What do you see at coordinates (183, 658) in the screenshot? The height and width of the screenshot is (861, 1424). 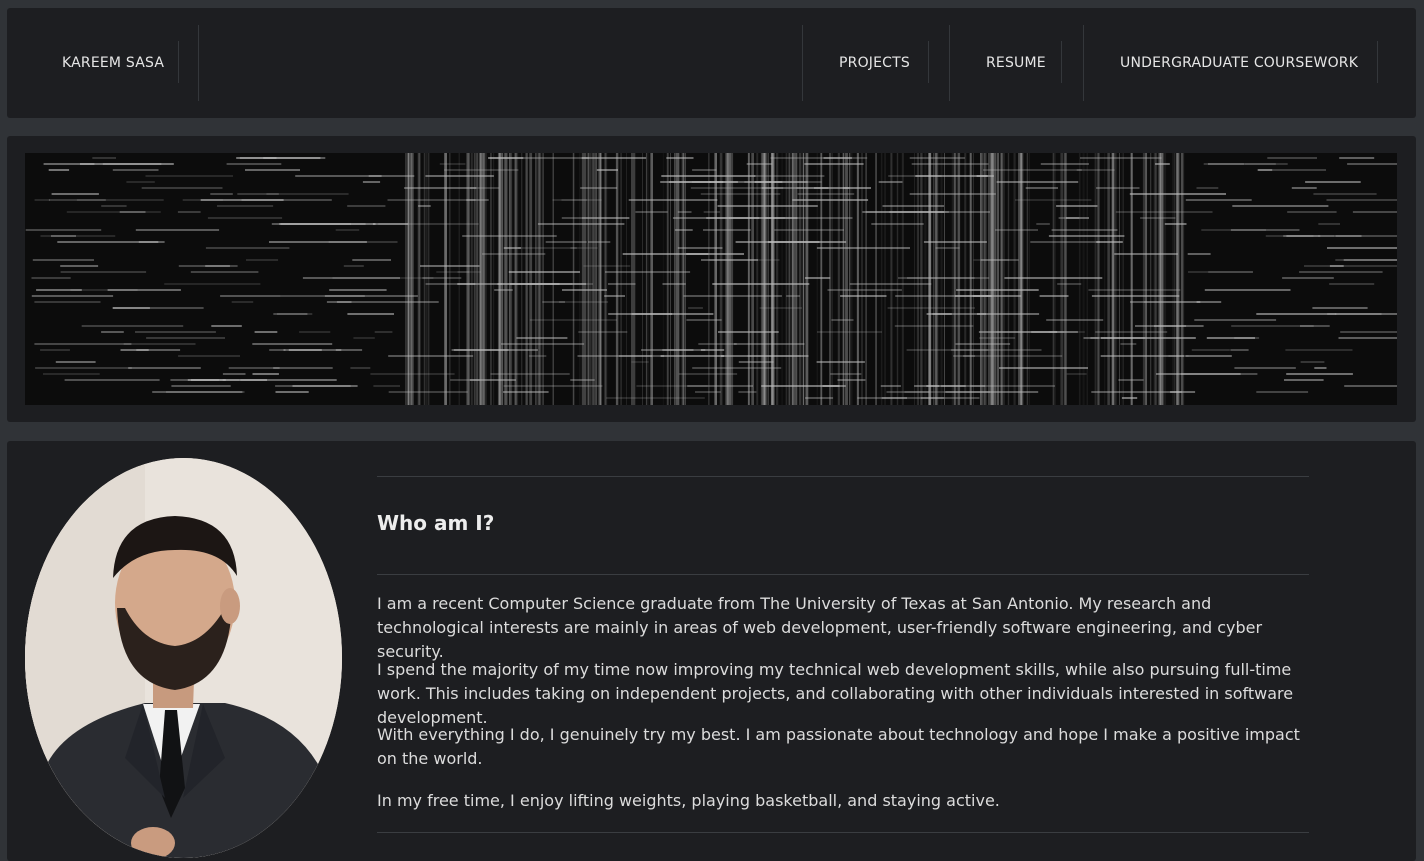 I see `profile-photo` at bounding box center [183, 658].